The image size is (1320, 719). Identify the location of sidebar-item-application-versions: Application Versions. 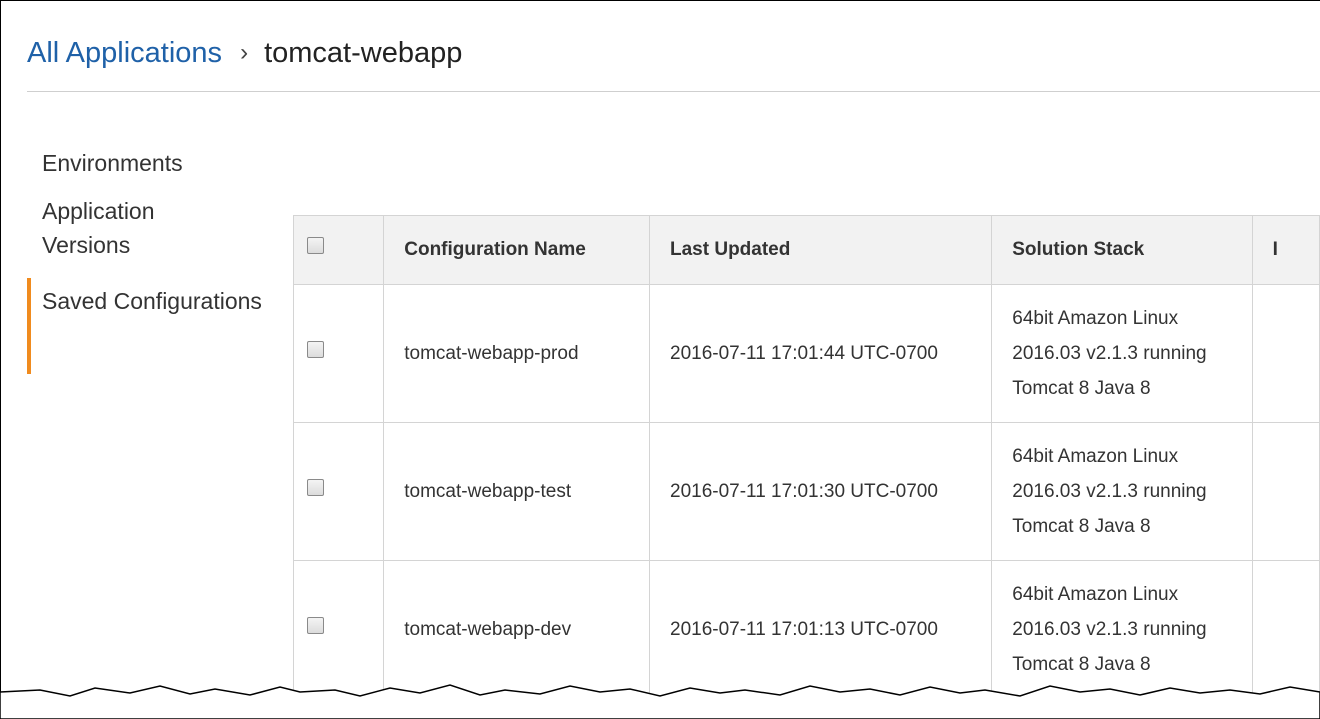
(147, 228).